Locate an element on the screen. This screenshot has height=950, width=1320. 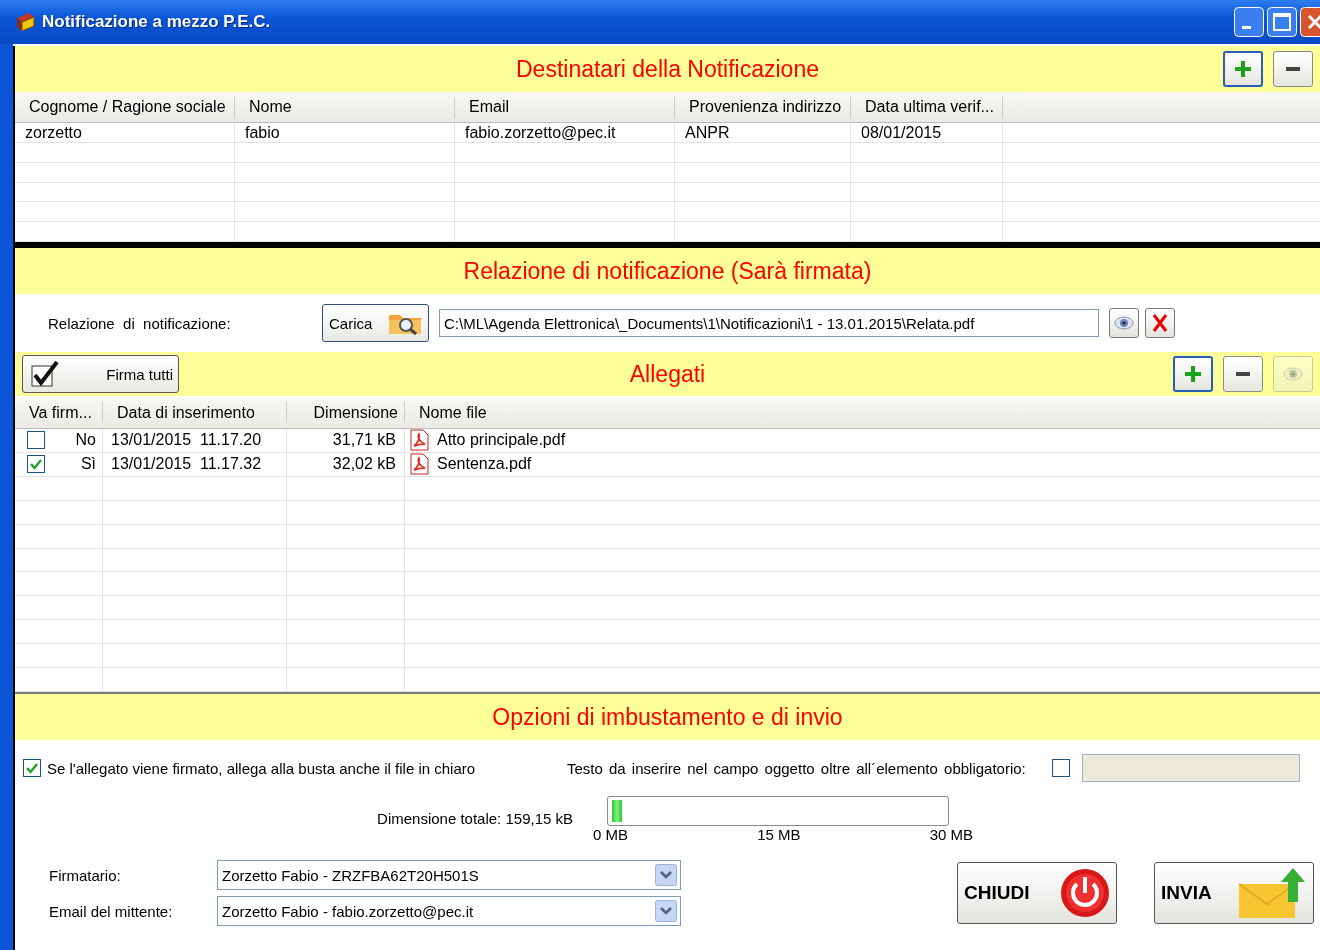
tick-label: 30 MB is located at coordinates (951, 834).